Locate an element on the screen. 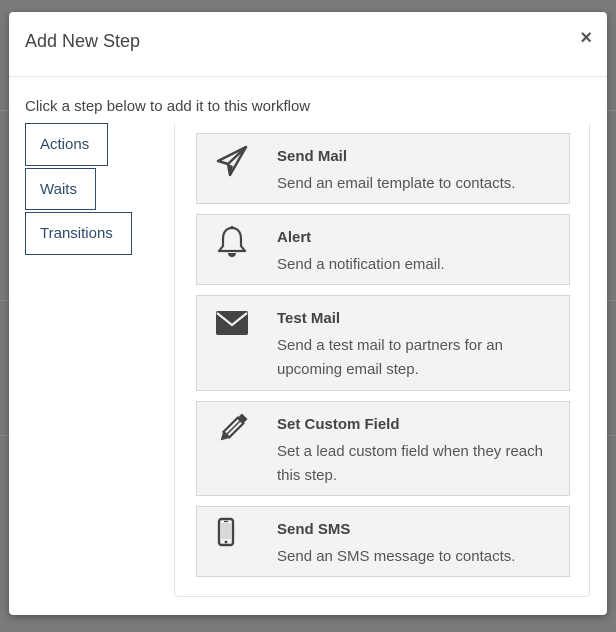 The width and height of the screenshot is (616, 632). paper-plane-icon is located at coordinates (232, 161).